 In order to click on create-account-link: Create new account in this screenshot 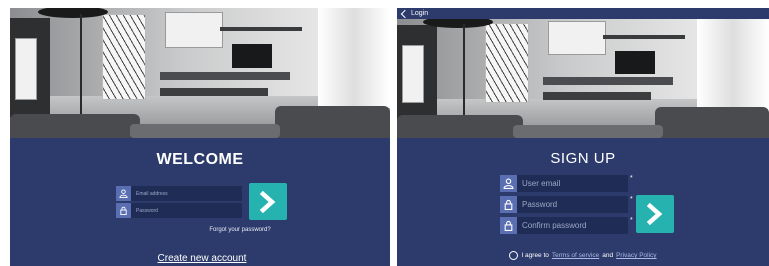, I will do `click(200, 258)`.